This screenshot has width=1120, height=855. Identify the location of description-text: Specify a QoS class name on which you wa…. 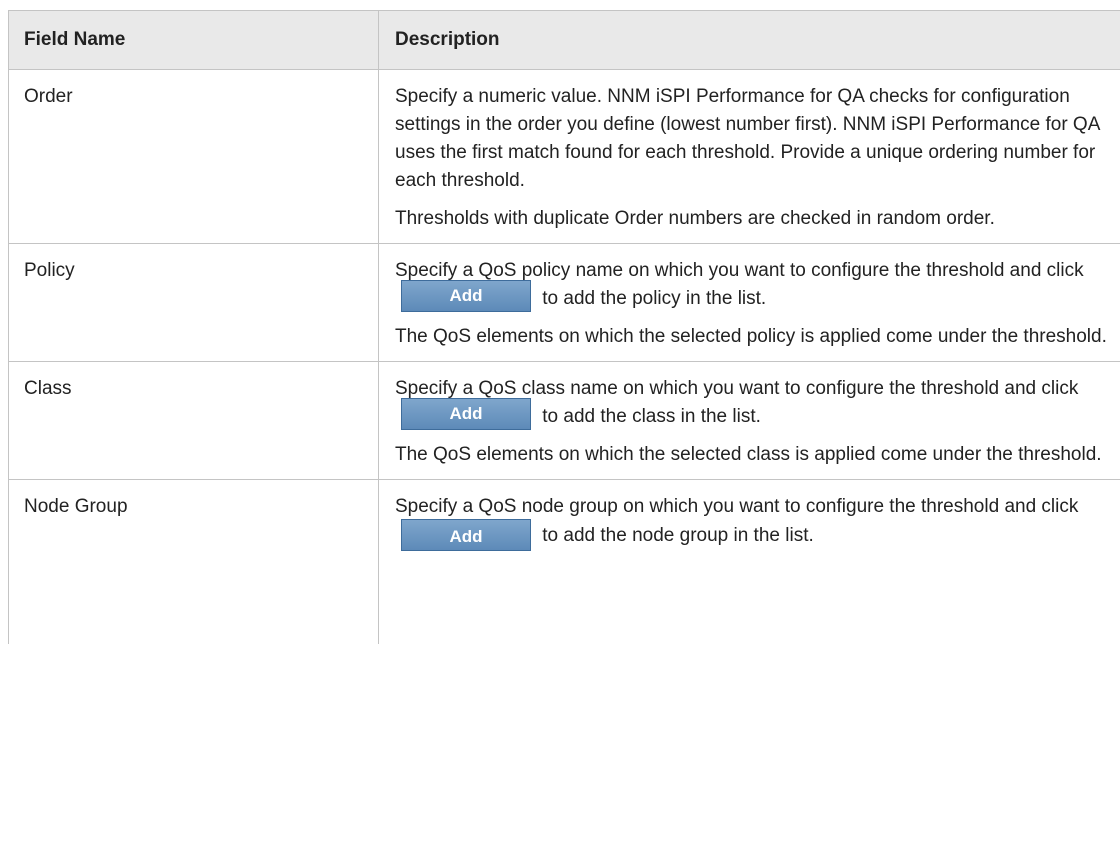
(737, 388).